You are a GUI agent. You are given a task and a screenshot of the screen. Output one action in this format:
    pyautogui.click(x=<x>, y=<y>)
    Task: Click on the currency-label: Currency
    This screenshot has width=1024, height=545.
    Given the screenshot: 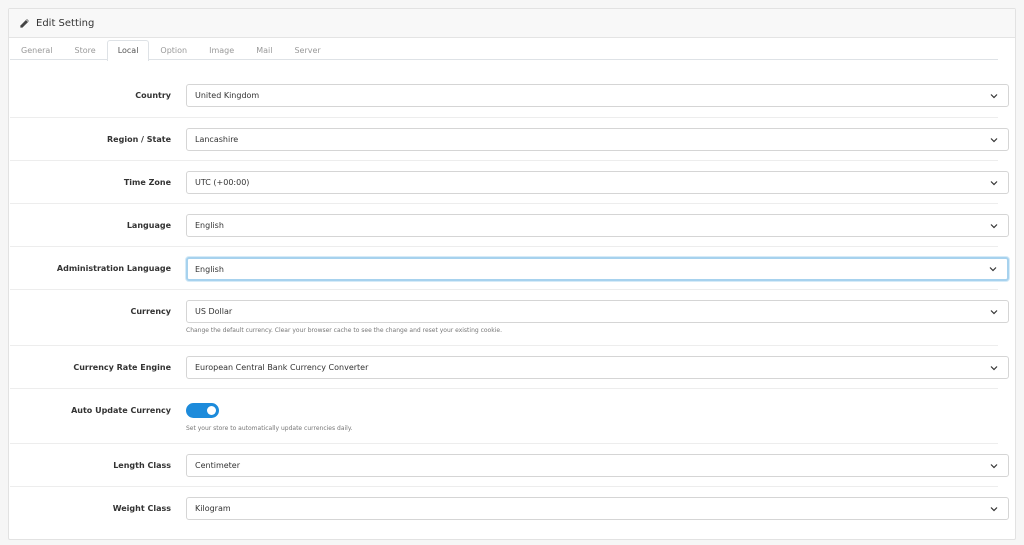 What is the action you would take?
    pyautogui.click(x=150, y=311)
    